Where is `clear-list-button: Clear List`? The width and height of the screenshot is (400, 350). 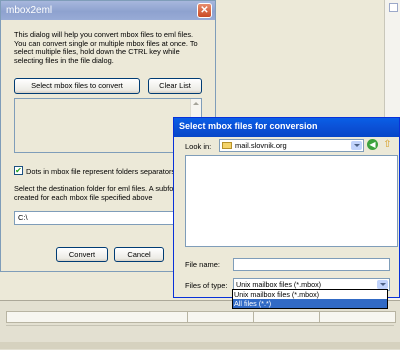
clear-list-button: Clear List is located at coordinates (175, 86).